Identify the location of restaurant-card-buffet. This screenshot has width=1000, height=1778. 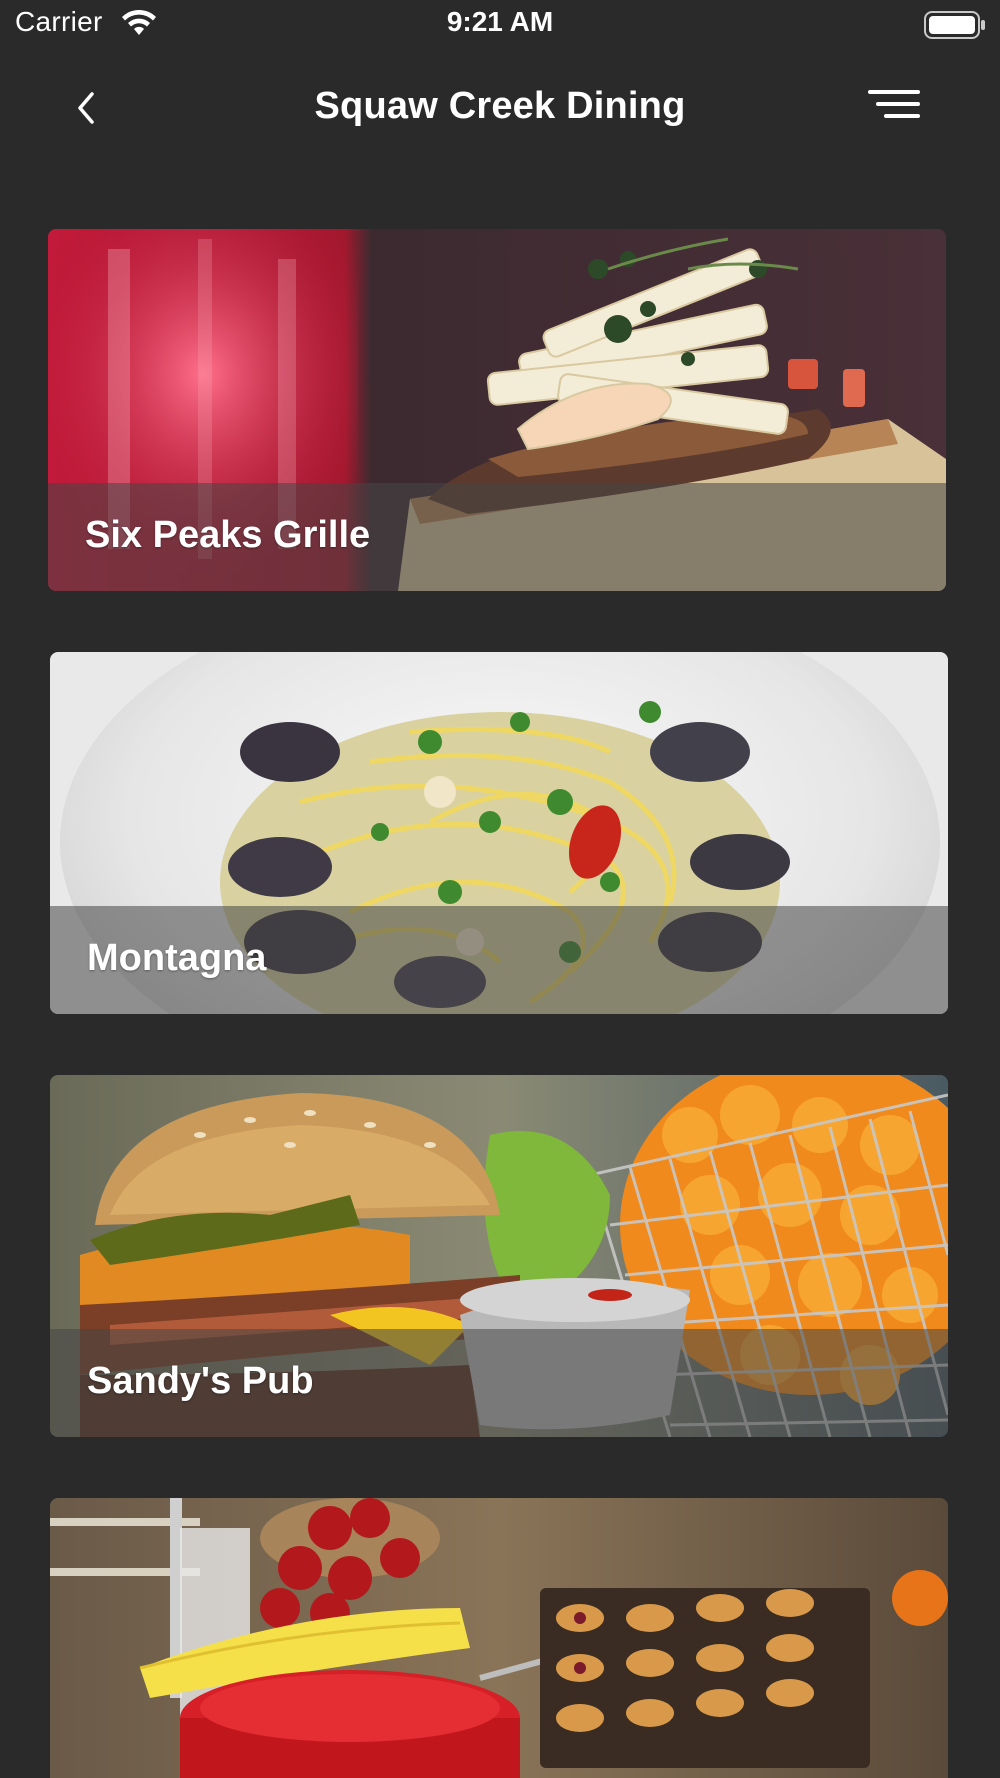
(499, 1638).